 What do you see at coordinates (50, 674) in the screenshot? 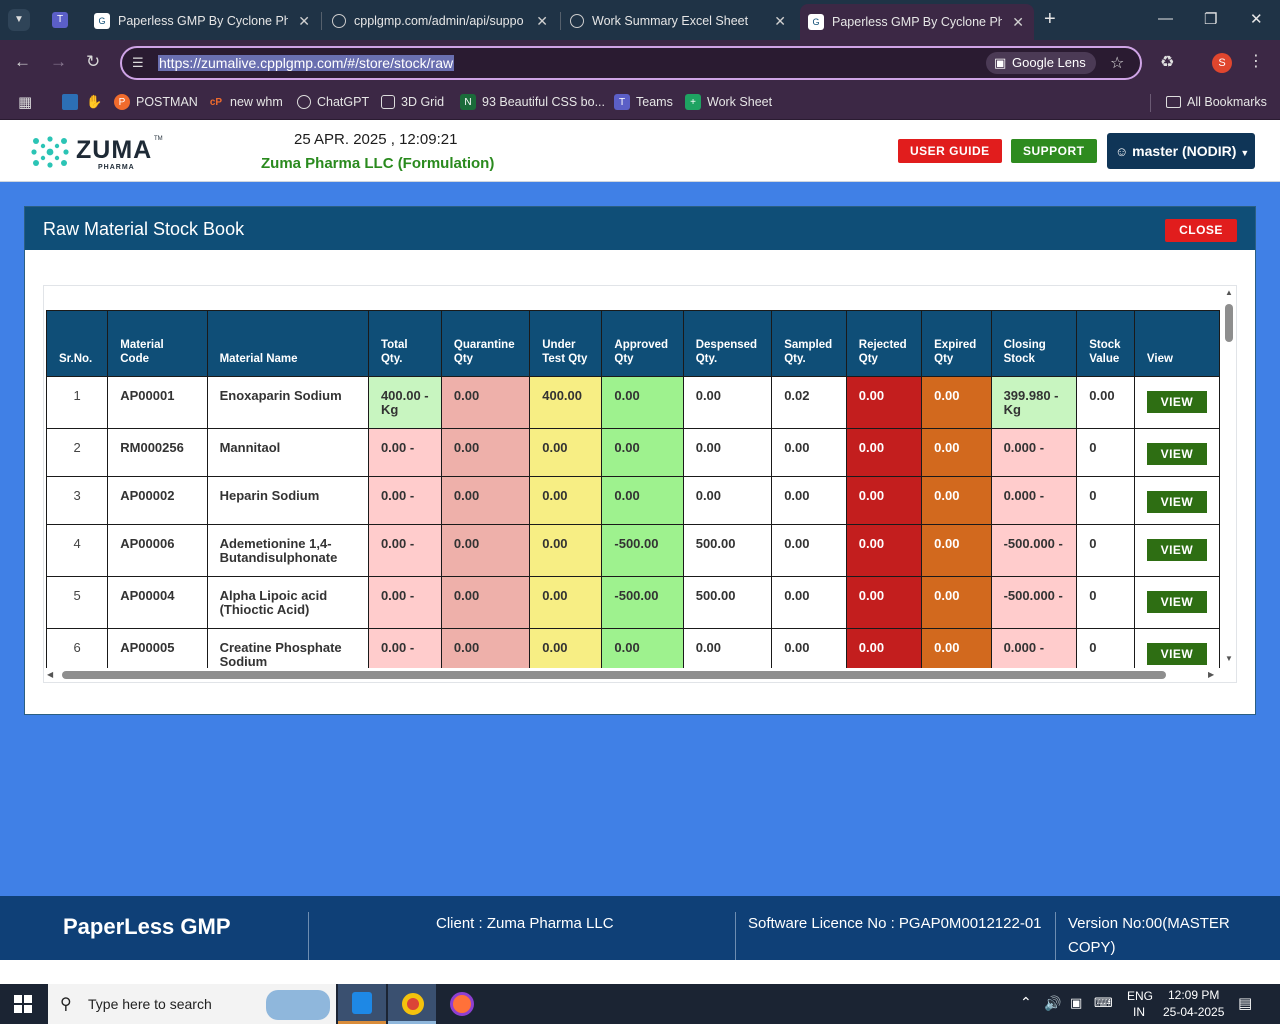
I see `scroll-left-icon: ◀` at bounding box center [50, 674].